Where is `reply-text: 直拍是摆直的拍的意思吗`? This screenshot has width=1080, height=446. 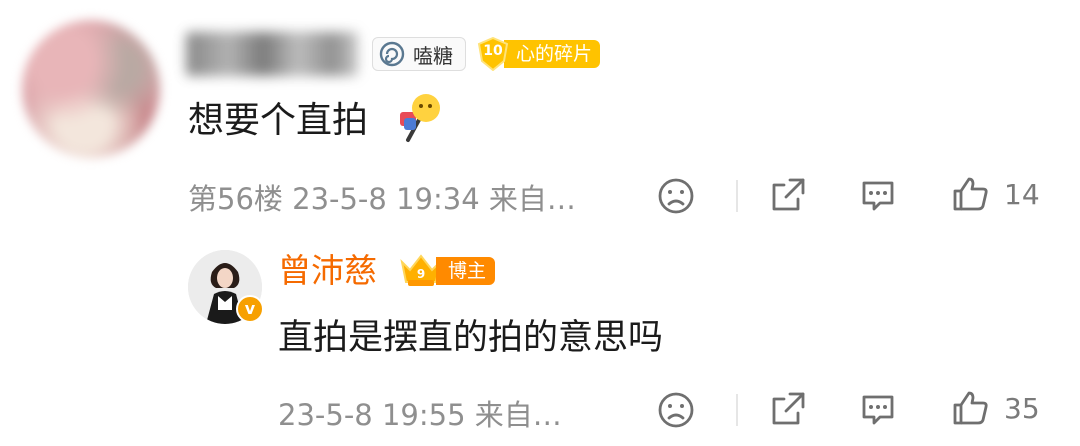
reply-text: 直拍是摆直的拍的意思吗 is located at coordinates (471, 338).